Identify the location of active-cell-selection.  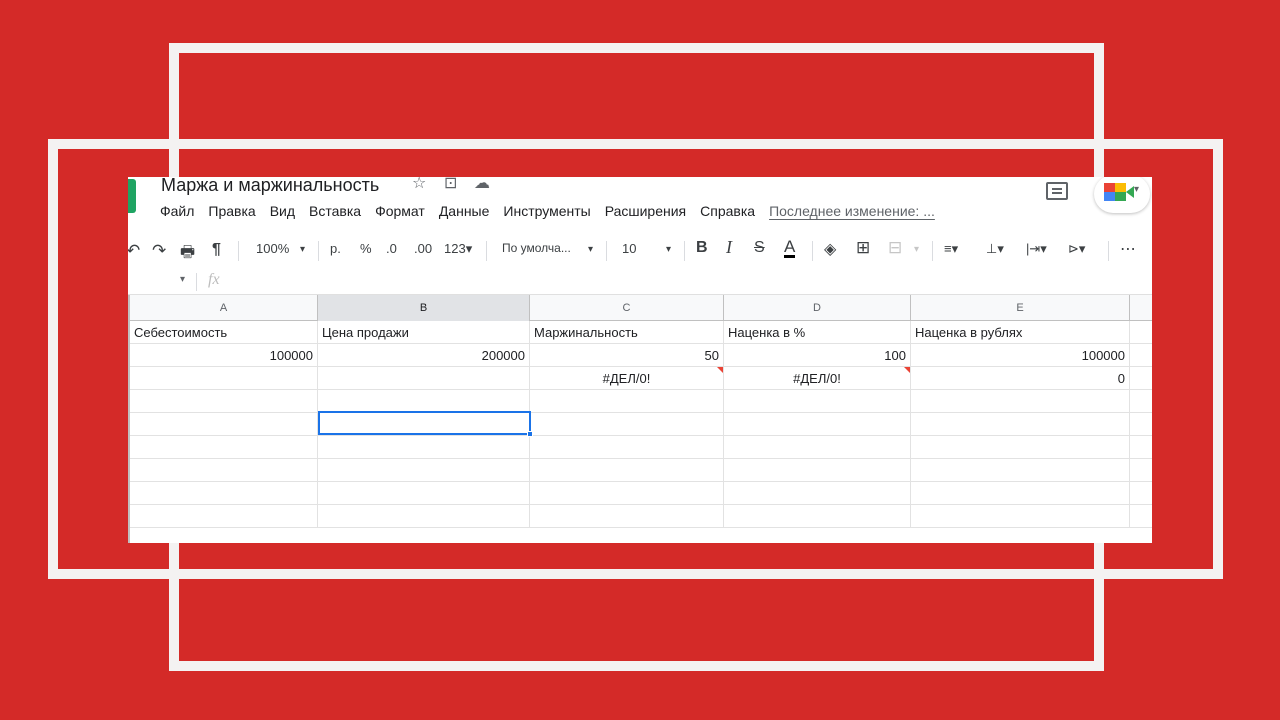
(425, 424).